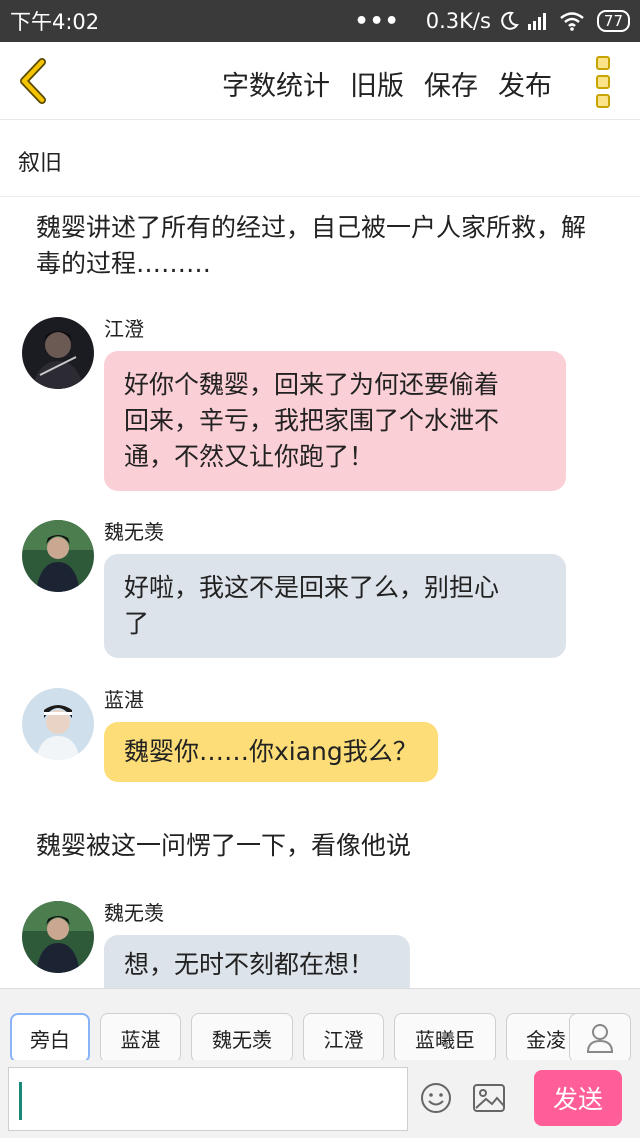  Describe the element at coordinates (525, 83) in the screenshot. I see `publish-button: 发布` at that location.